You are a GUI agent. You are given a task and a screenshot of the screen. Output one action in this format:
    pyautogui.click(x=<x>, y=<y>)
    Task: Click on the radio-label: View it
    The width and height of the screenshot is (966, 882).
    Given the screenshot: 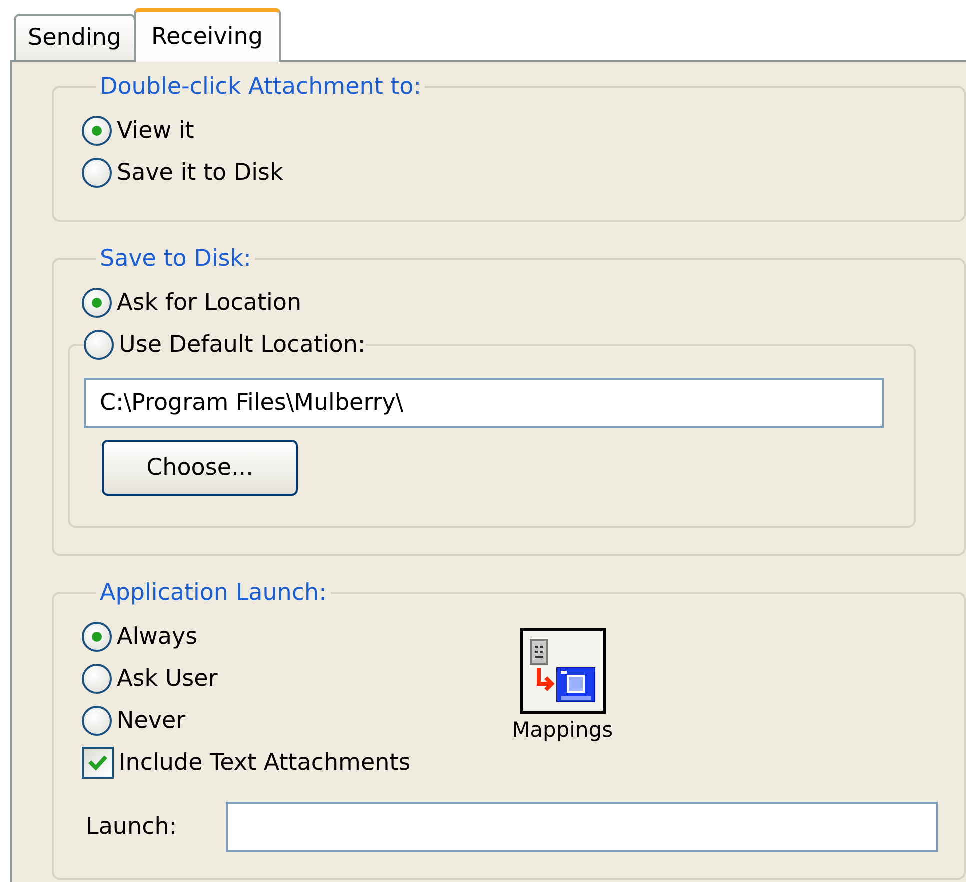 What is the action you would take?
    pyautogui.click(x=155, y=131)
    